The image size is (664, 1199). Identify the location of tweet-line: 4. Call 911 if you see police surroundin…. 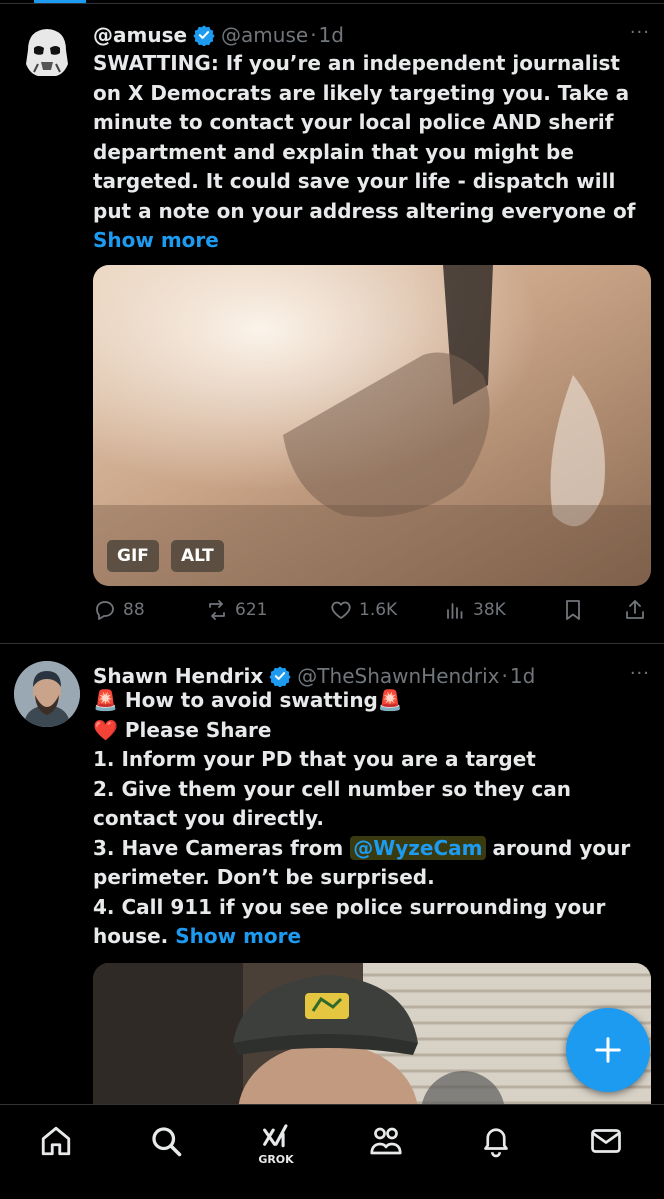
(371, 922).